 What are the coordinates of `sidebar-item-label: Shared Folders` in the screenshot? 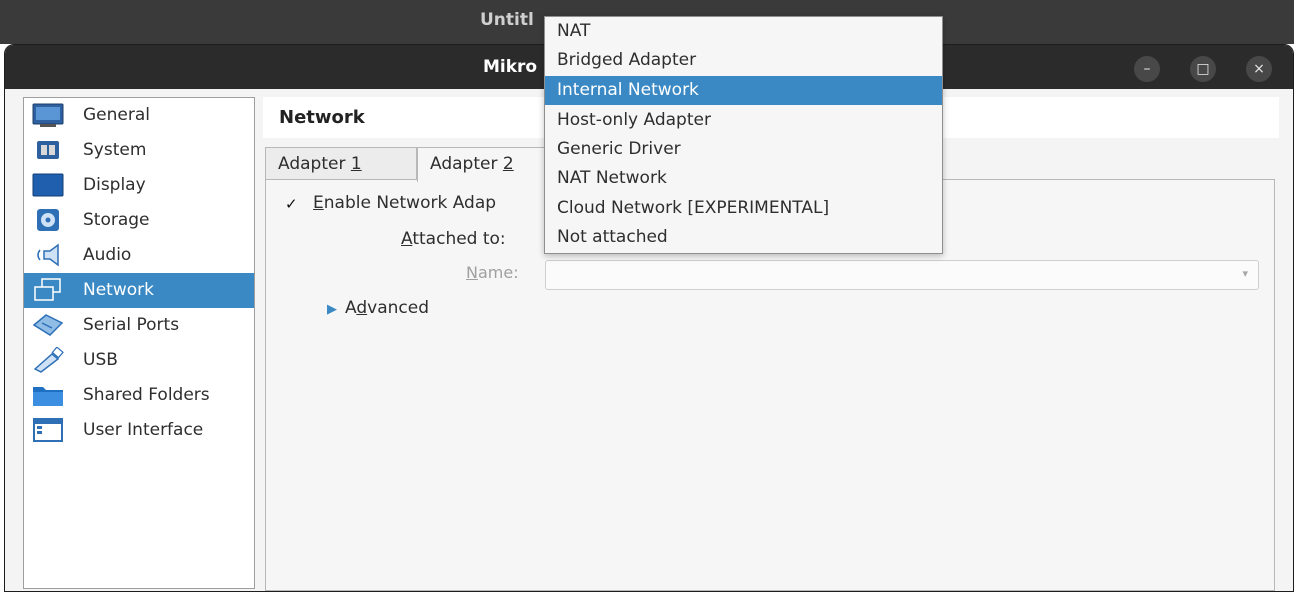 It's located at (146, 395).